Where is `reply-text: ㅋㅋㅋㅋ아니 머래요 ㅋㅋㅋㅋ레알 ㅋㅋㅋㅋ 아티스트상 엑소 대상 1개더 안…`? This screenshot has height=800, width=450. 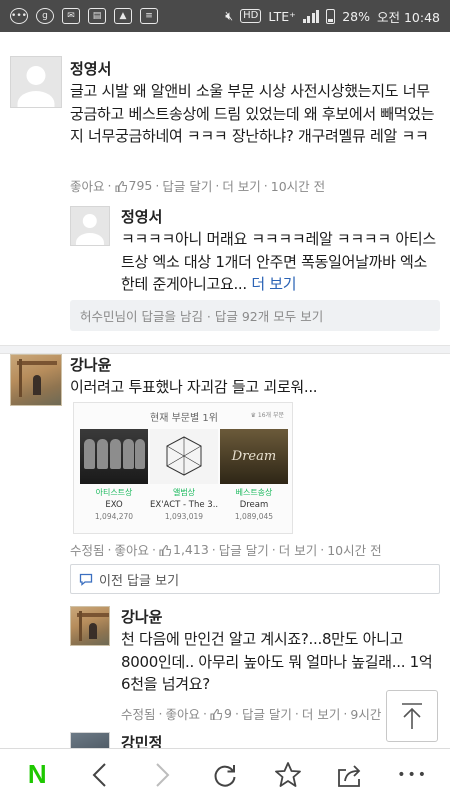 reply-text: ㅋㅋㅋㅋ아니 머래요 ㅋㅋㅋㅋ레알 ㅋㅋㅋㅋ 아티스트상 엑소 대상 1개더 안… is located at coordinates (280, 262).